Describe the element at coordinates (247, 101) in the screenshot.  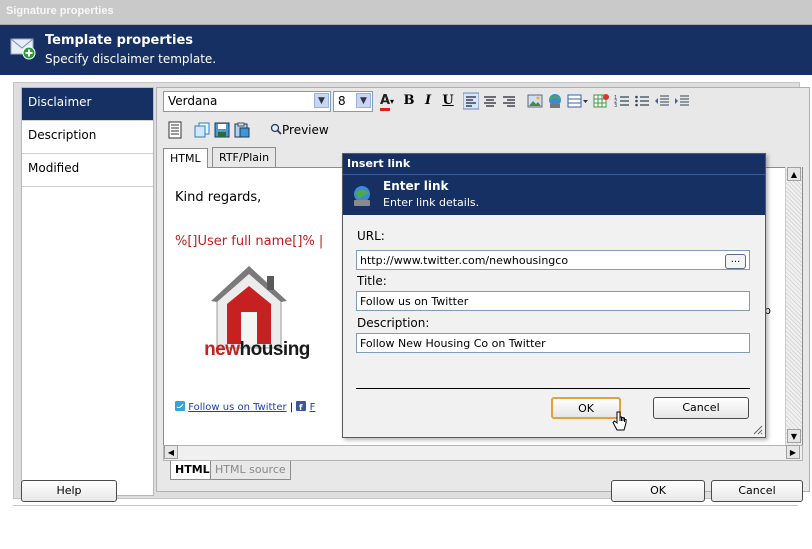
I see `font-family-select: Verdana ▼` at that location.